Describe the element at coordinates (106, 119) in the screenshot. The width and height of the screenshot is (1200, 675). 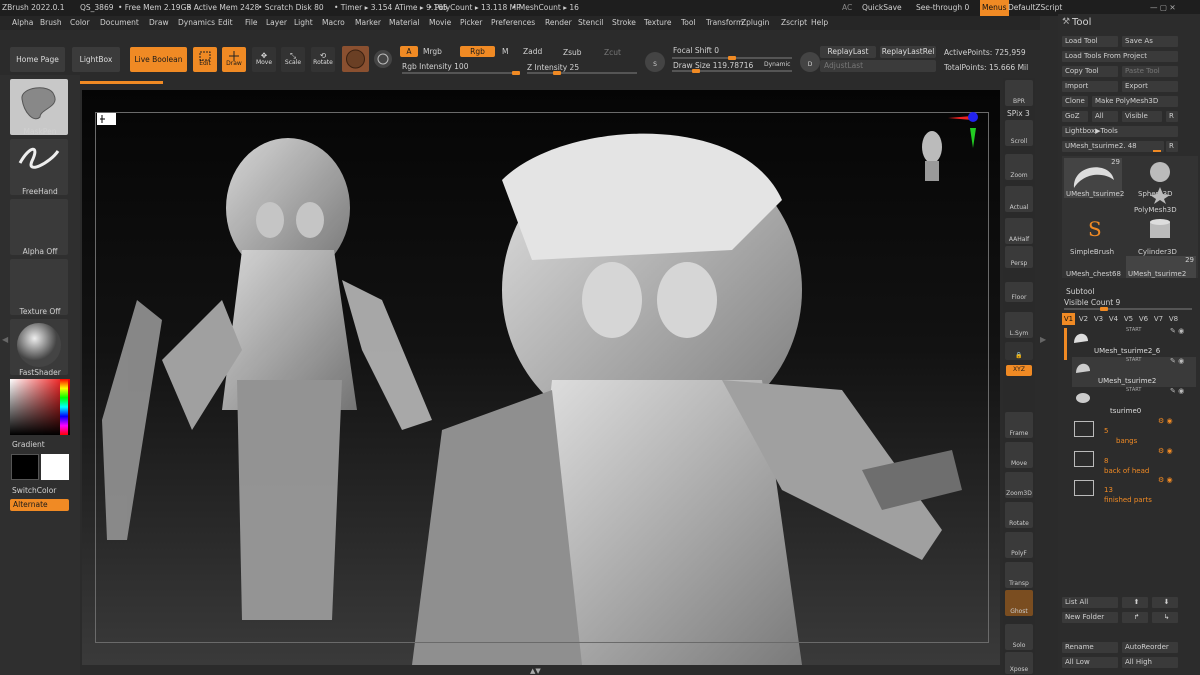
I see `floor-grid-icon` at that location.